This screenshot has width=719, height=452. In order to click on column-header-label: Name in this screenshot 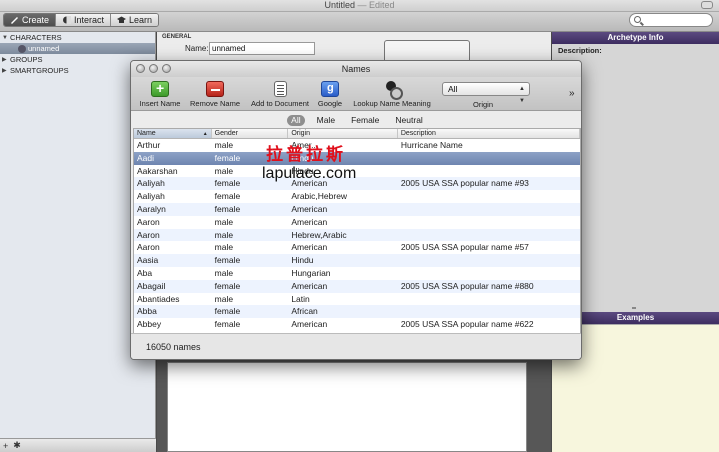, I will do `click(146, 133)`.